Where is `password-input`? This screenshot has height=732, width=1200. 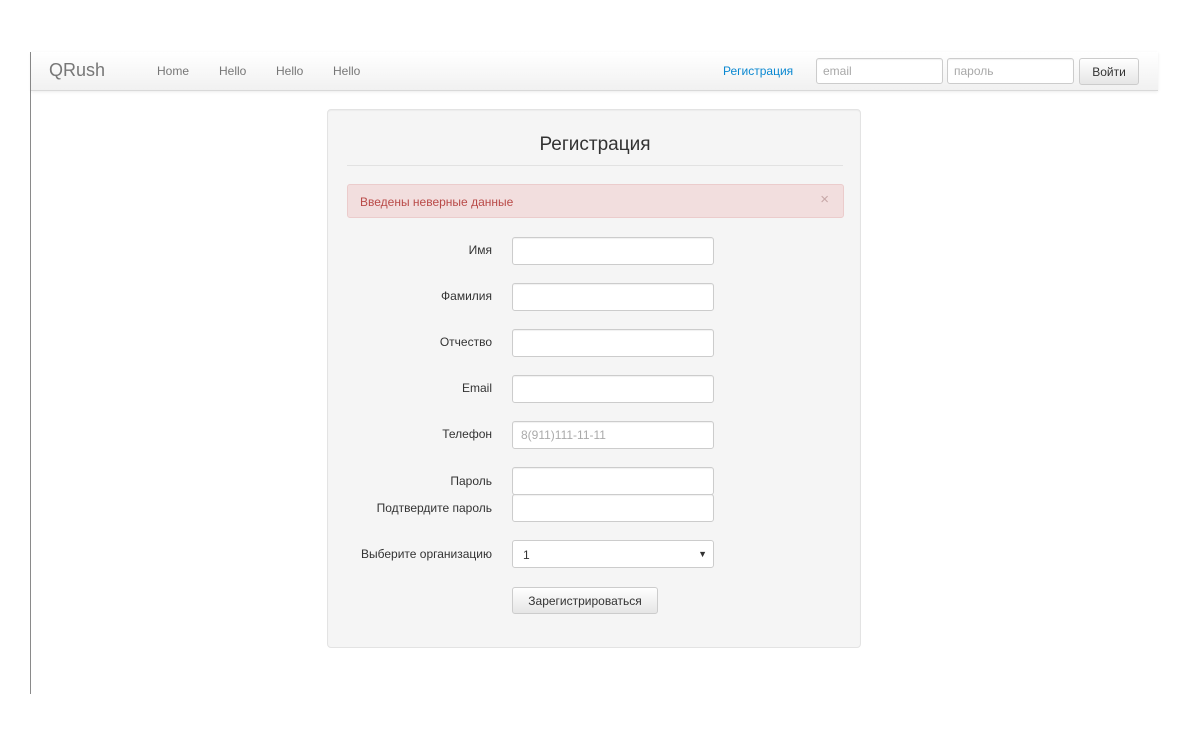 password-input is located at coordinates (613, 481).